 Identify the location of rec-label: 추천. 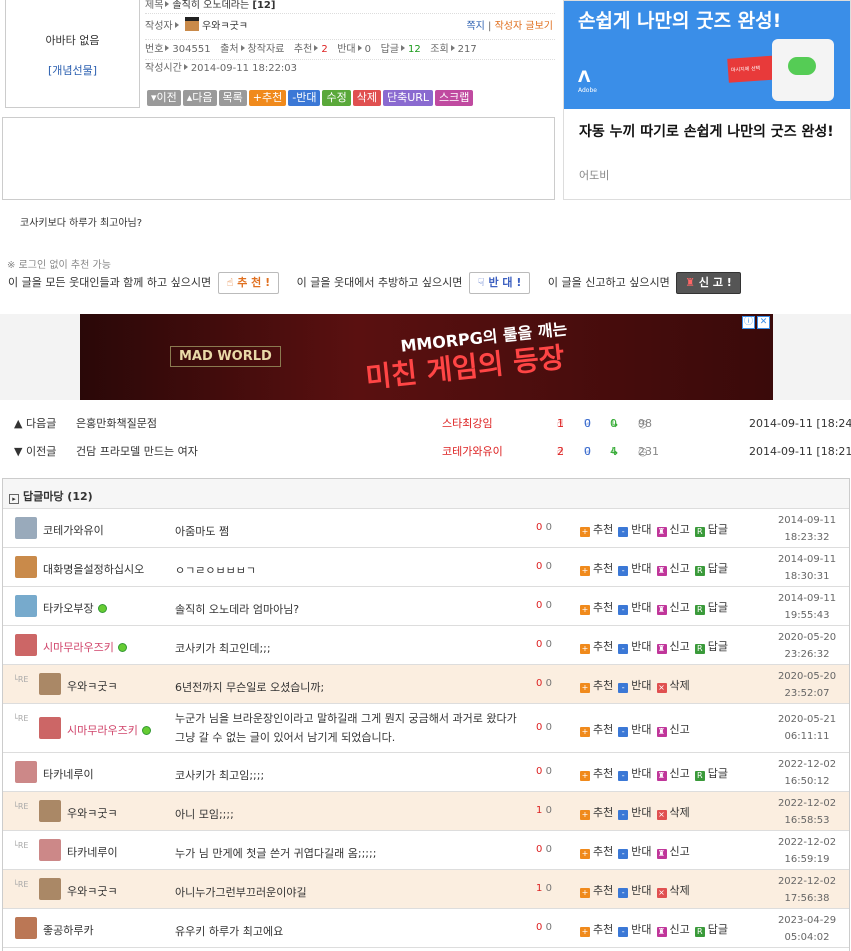
(303, 49).